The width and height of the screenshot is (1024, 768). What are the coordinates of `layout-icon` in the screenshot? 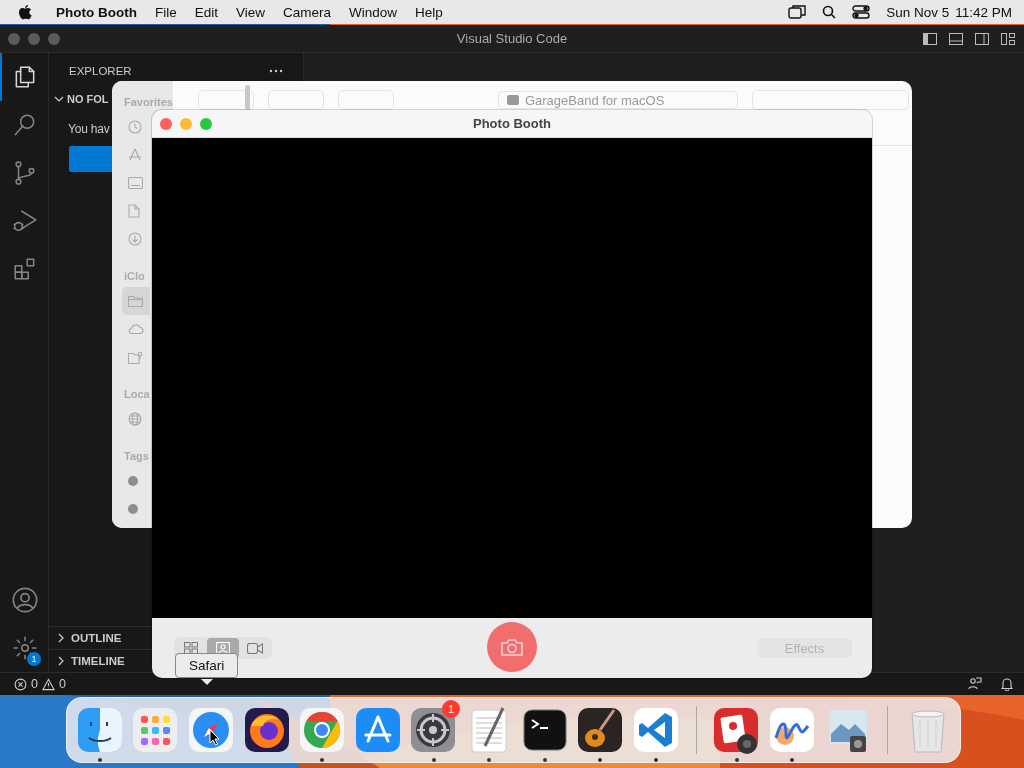 It's located at (1008, 38).